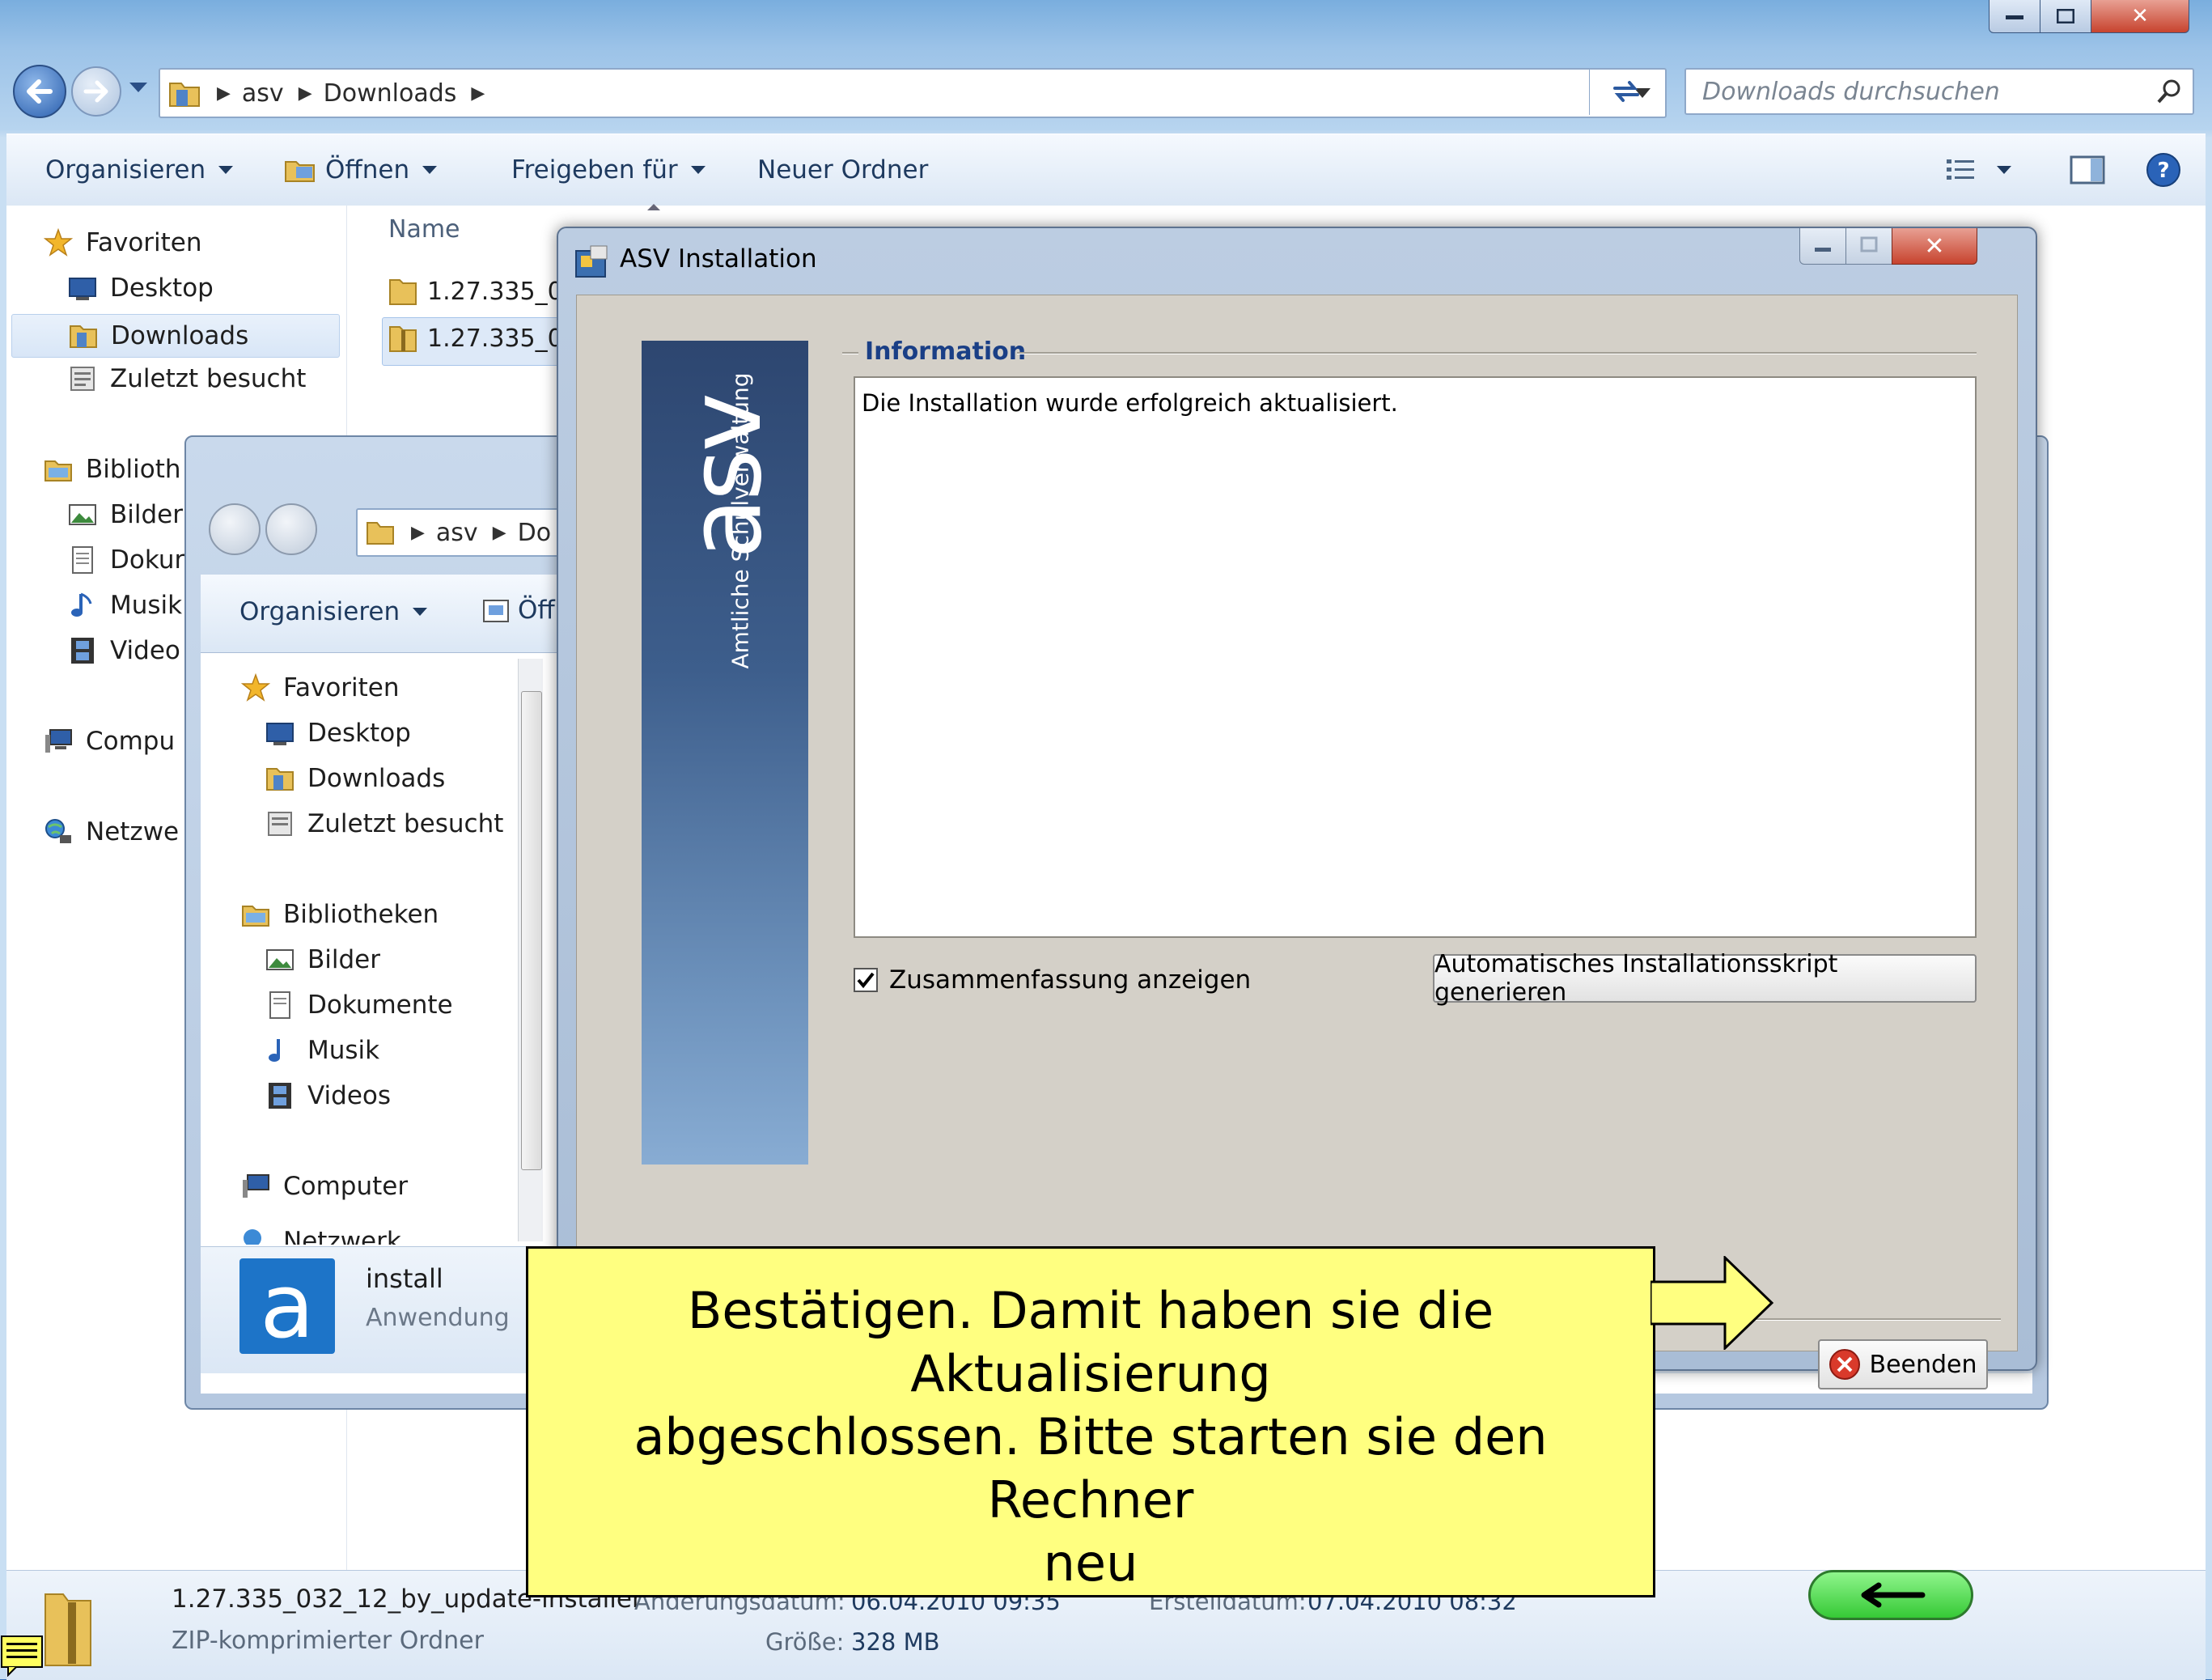 The image size is (2212, 1680). I want to click on finish-button: Beenden, so click(1903, 1364).